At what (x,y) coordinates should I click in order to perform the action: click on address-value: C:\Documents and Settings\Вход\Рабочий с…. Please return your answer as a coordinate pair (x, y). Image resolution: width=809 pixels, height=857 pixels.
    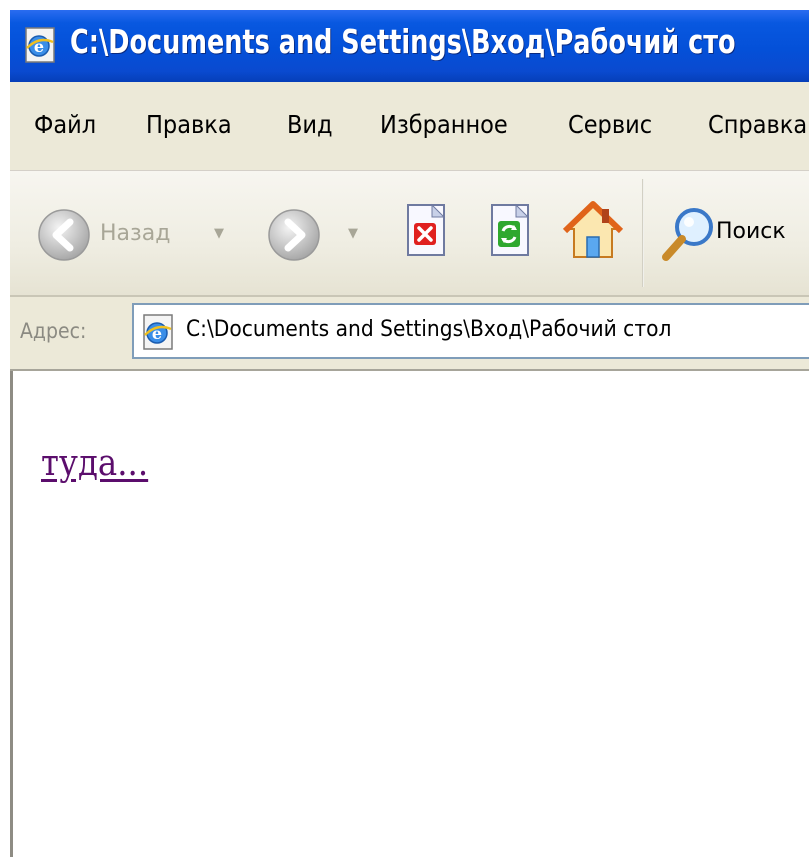
    Looking at the image, I should click on (429, 329).